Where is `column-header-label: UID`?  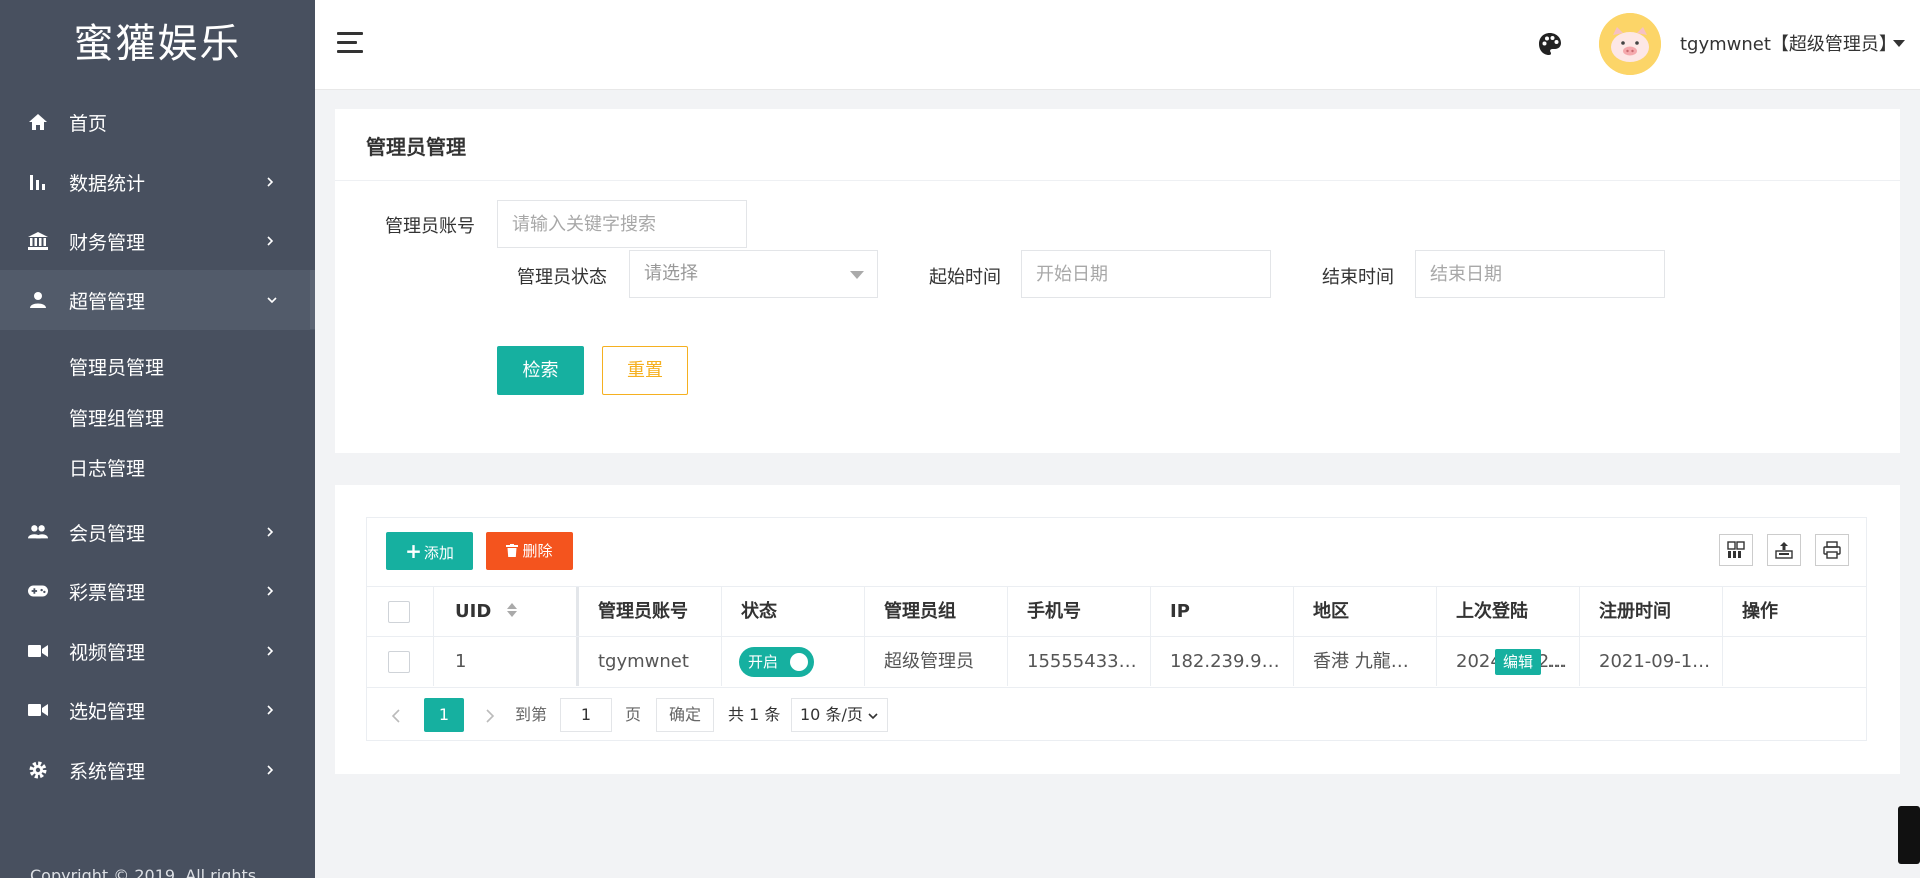
column-header-label: UID is located at coordinates (473, 611).